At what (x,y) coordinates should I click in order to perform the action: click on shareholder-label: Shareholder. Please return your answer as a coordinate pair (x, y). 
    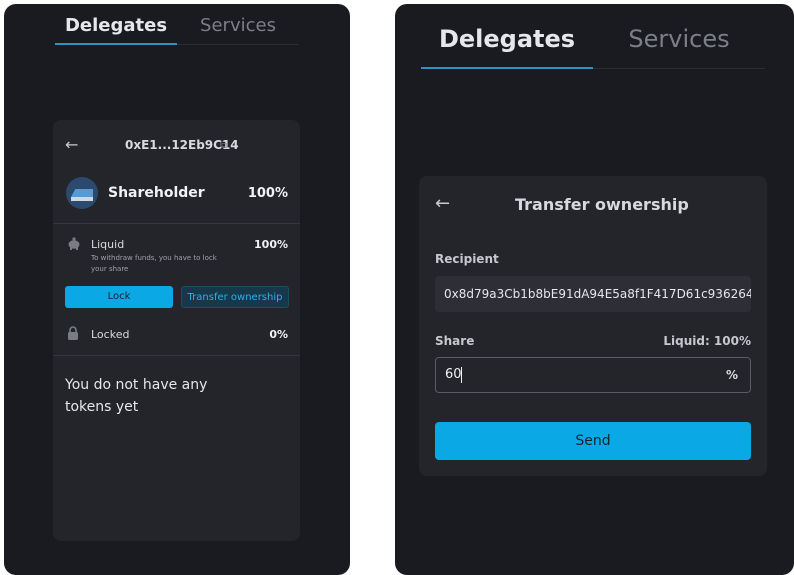
    Looking at the image, I should click on (156, 193).